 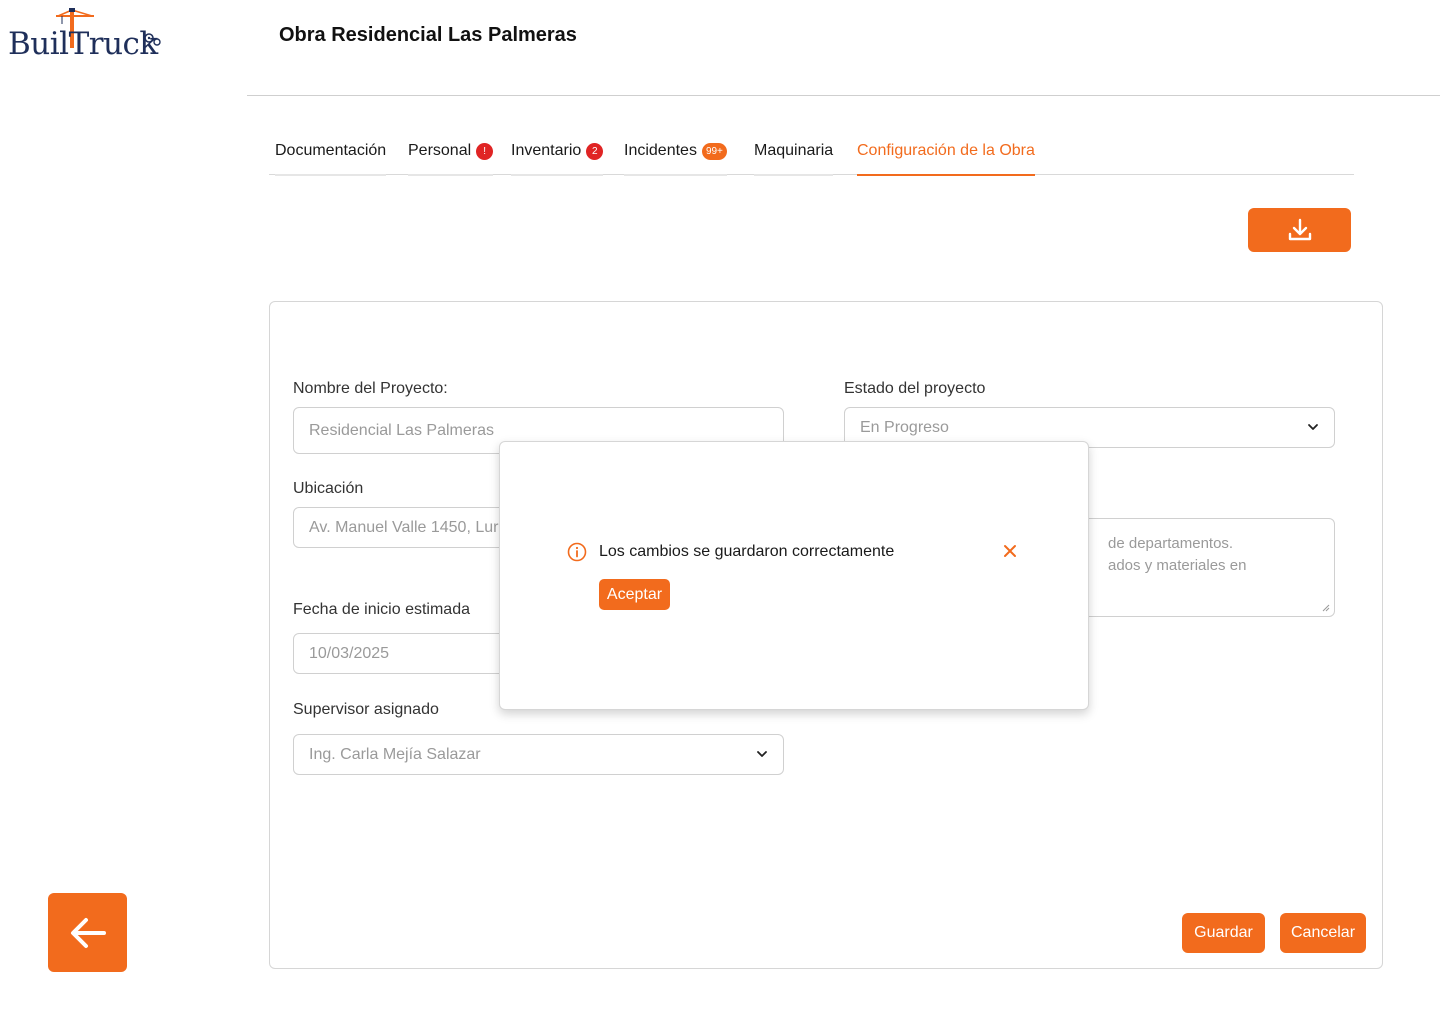 I want to click on tab-configuracion: Configuración de la Obra, so click(x=946, y=155).